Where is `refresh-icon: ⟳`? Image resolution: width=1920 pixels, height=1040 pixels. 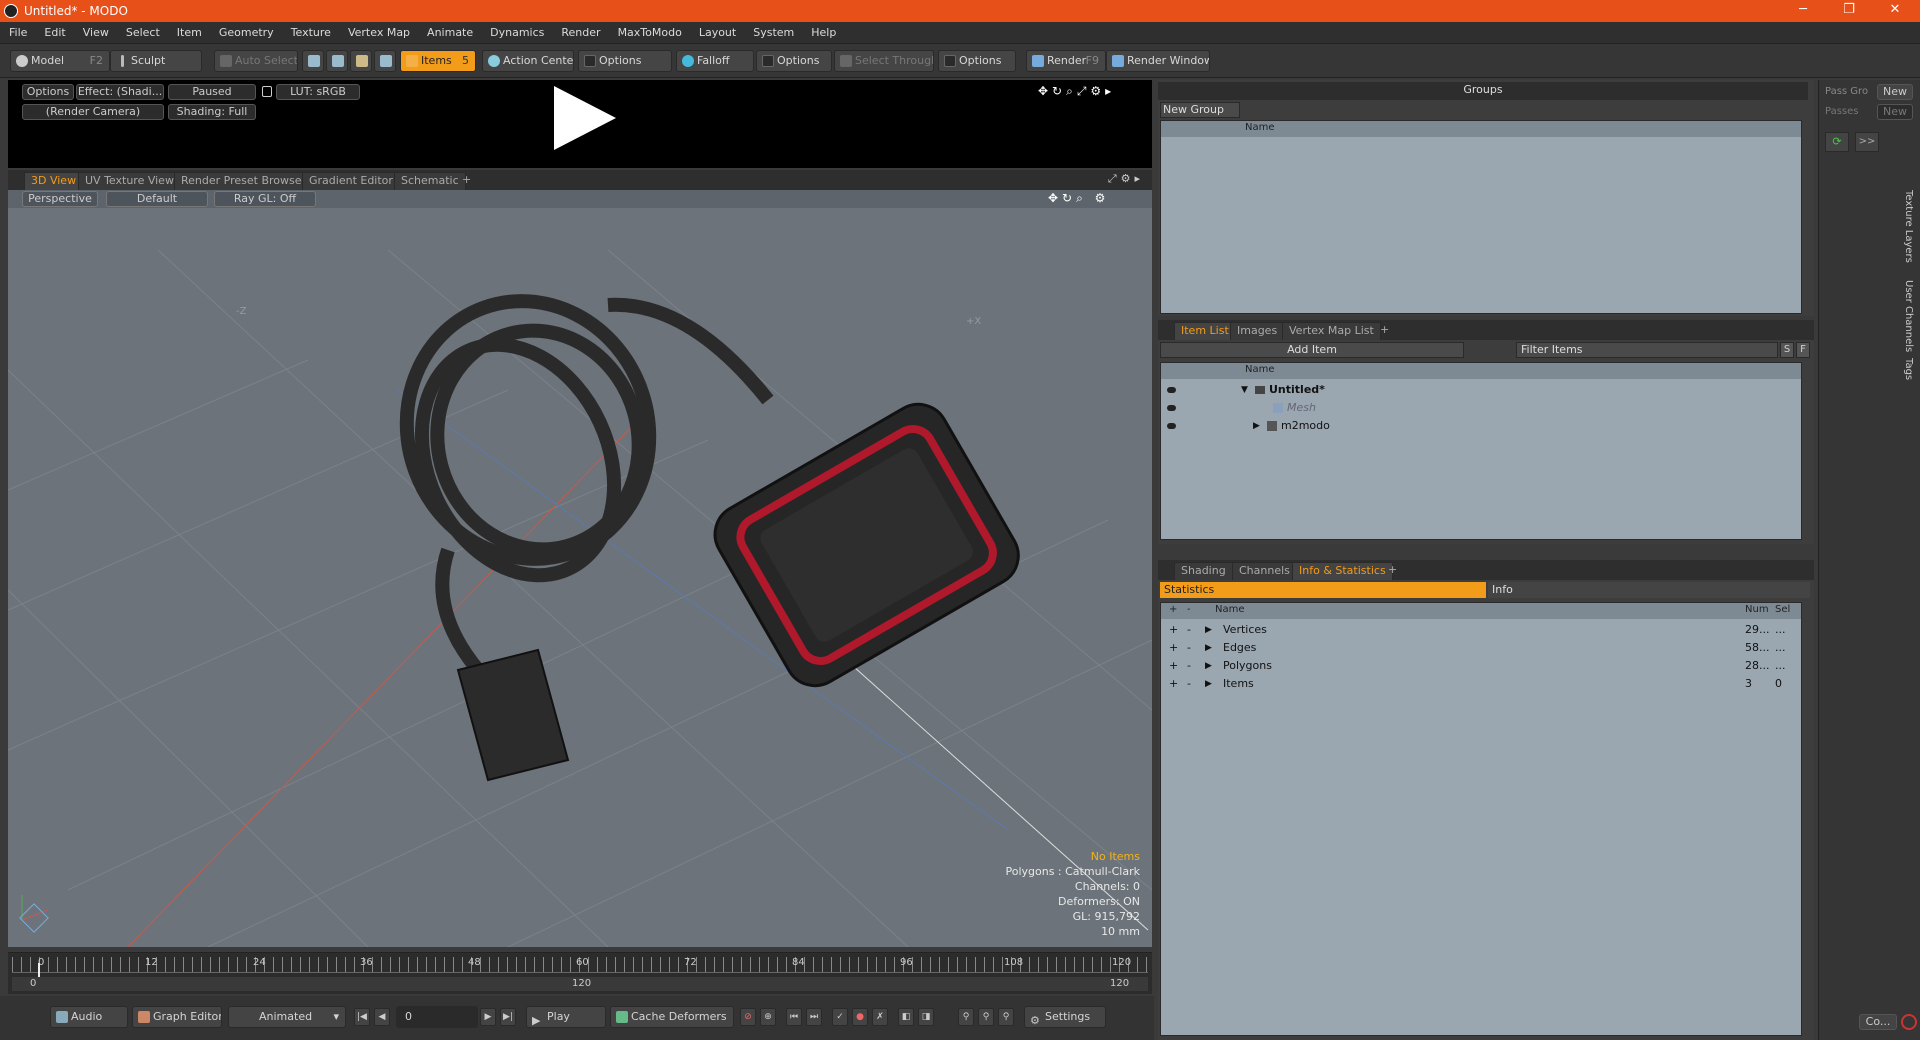 refresh-icon: ⟳ is located at coordinates (1837, 142).